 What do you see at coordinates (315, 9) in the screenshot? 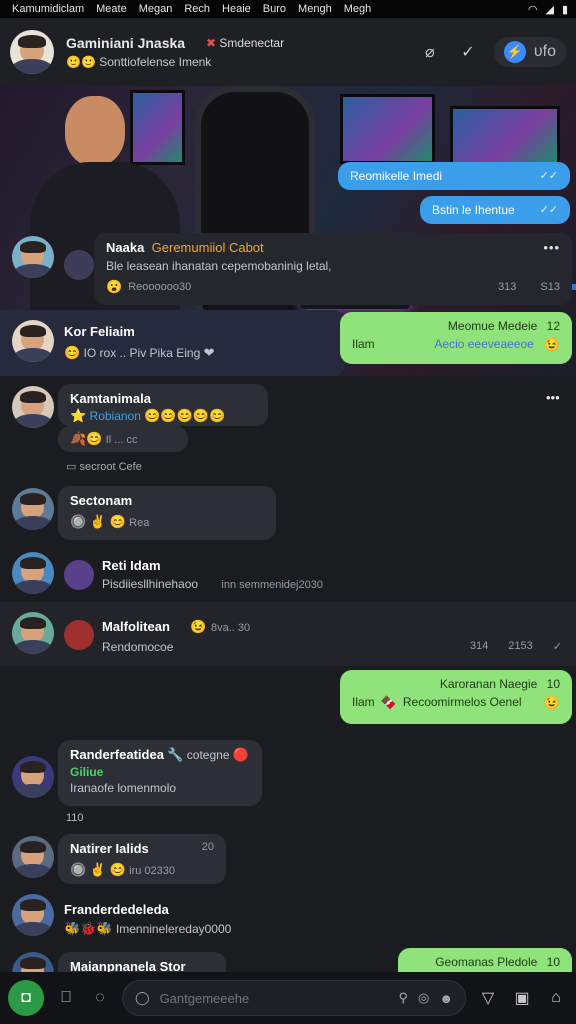
I see `menu-item: Mengh` at bounding box center [315, 9].